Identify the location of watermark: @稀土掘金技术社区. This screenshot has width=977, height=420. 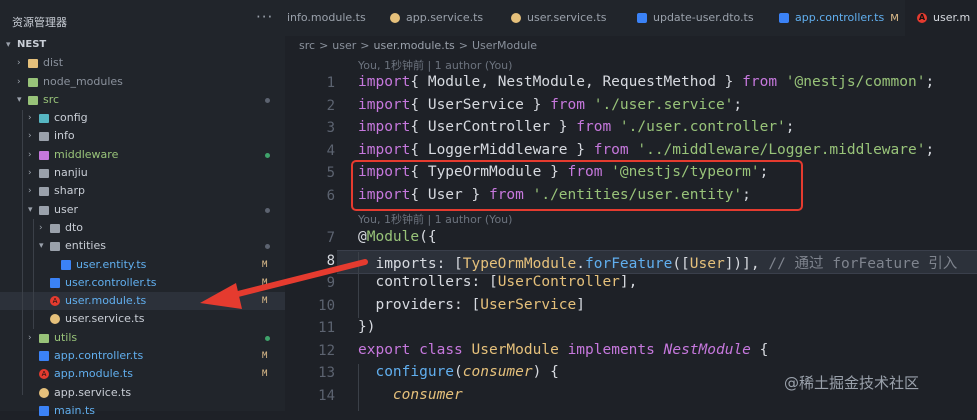
(852, 383).